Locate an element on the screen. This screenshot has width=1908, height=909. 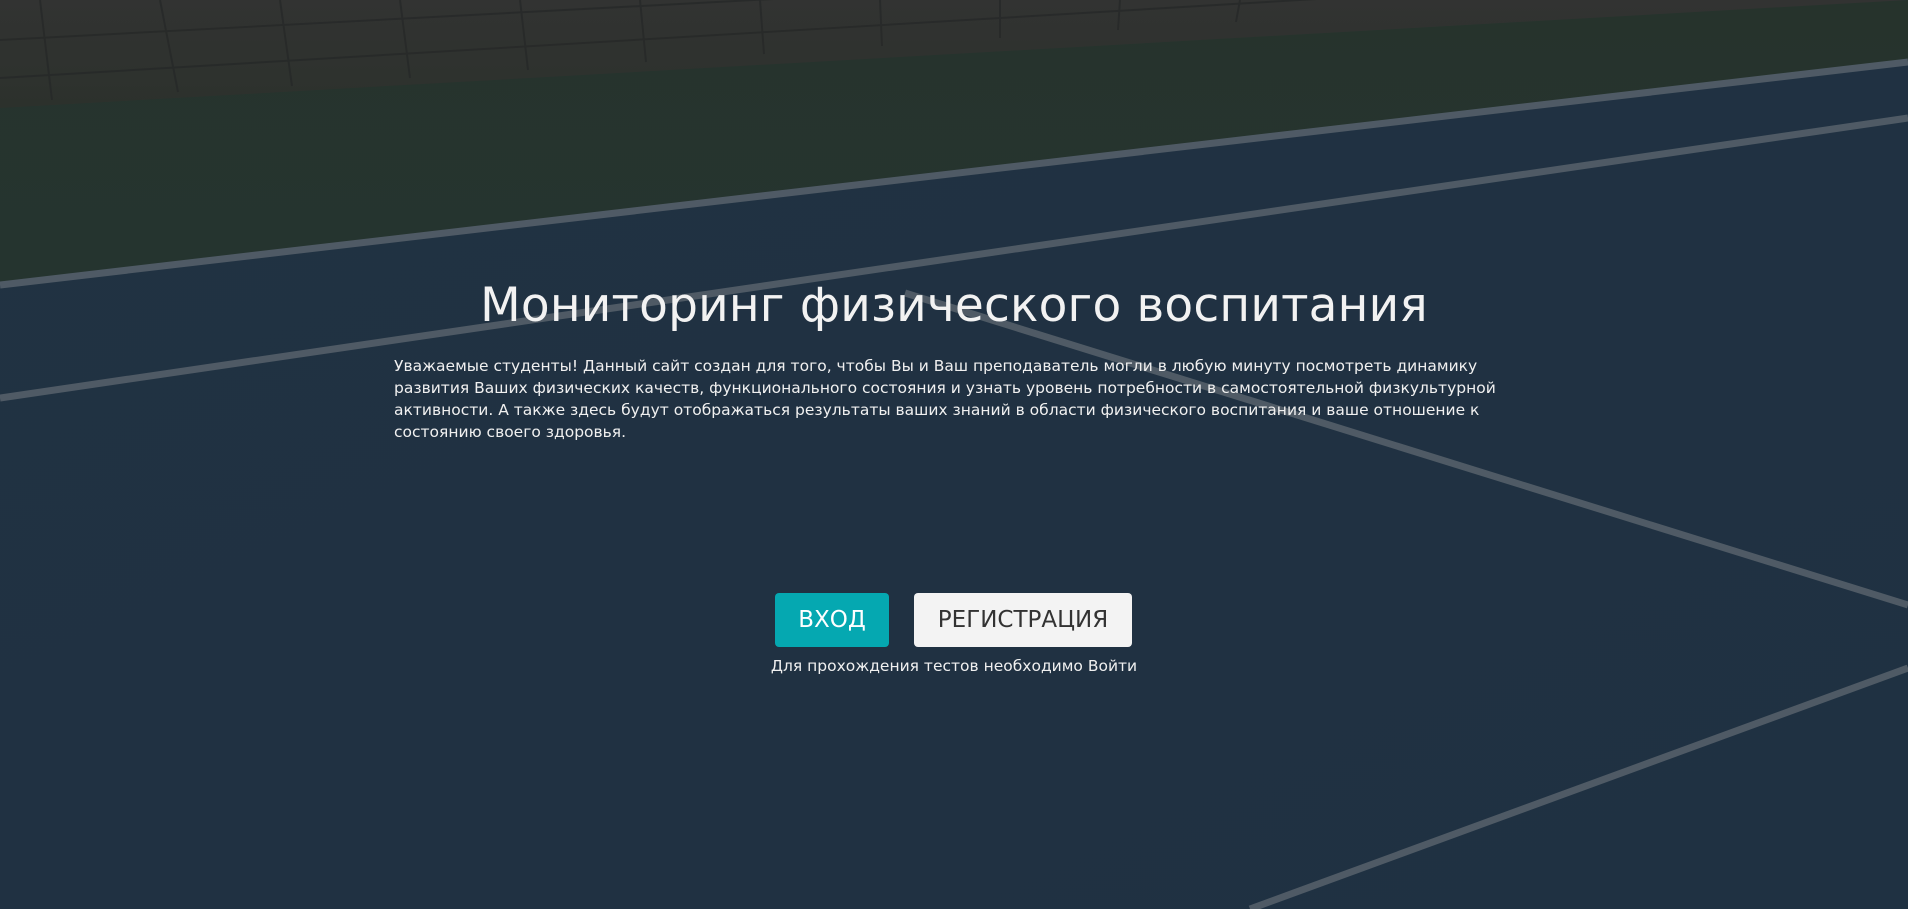
register-button: Регистрация is located at coordinates (1023, 620).